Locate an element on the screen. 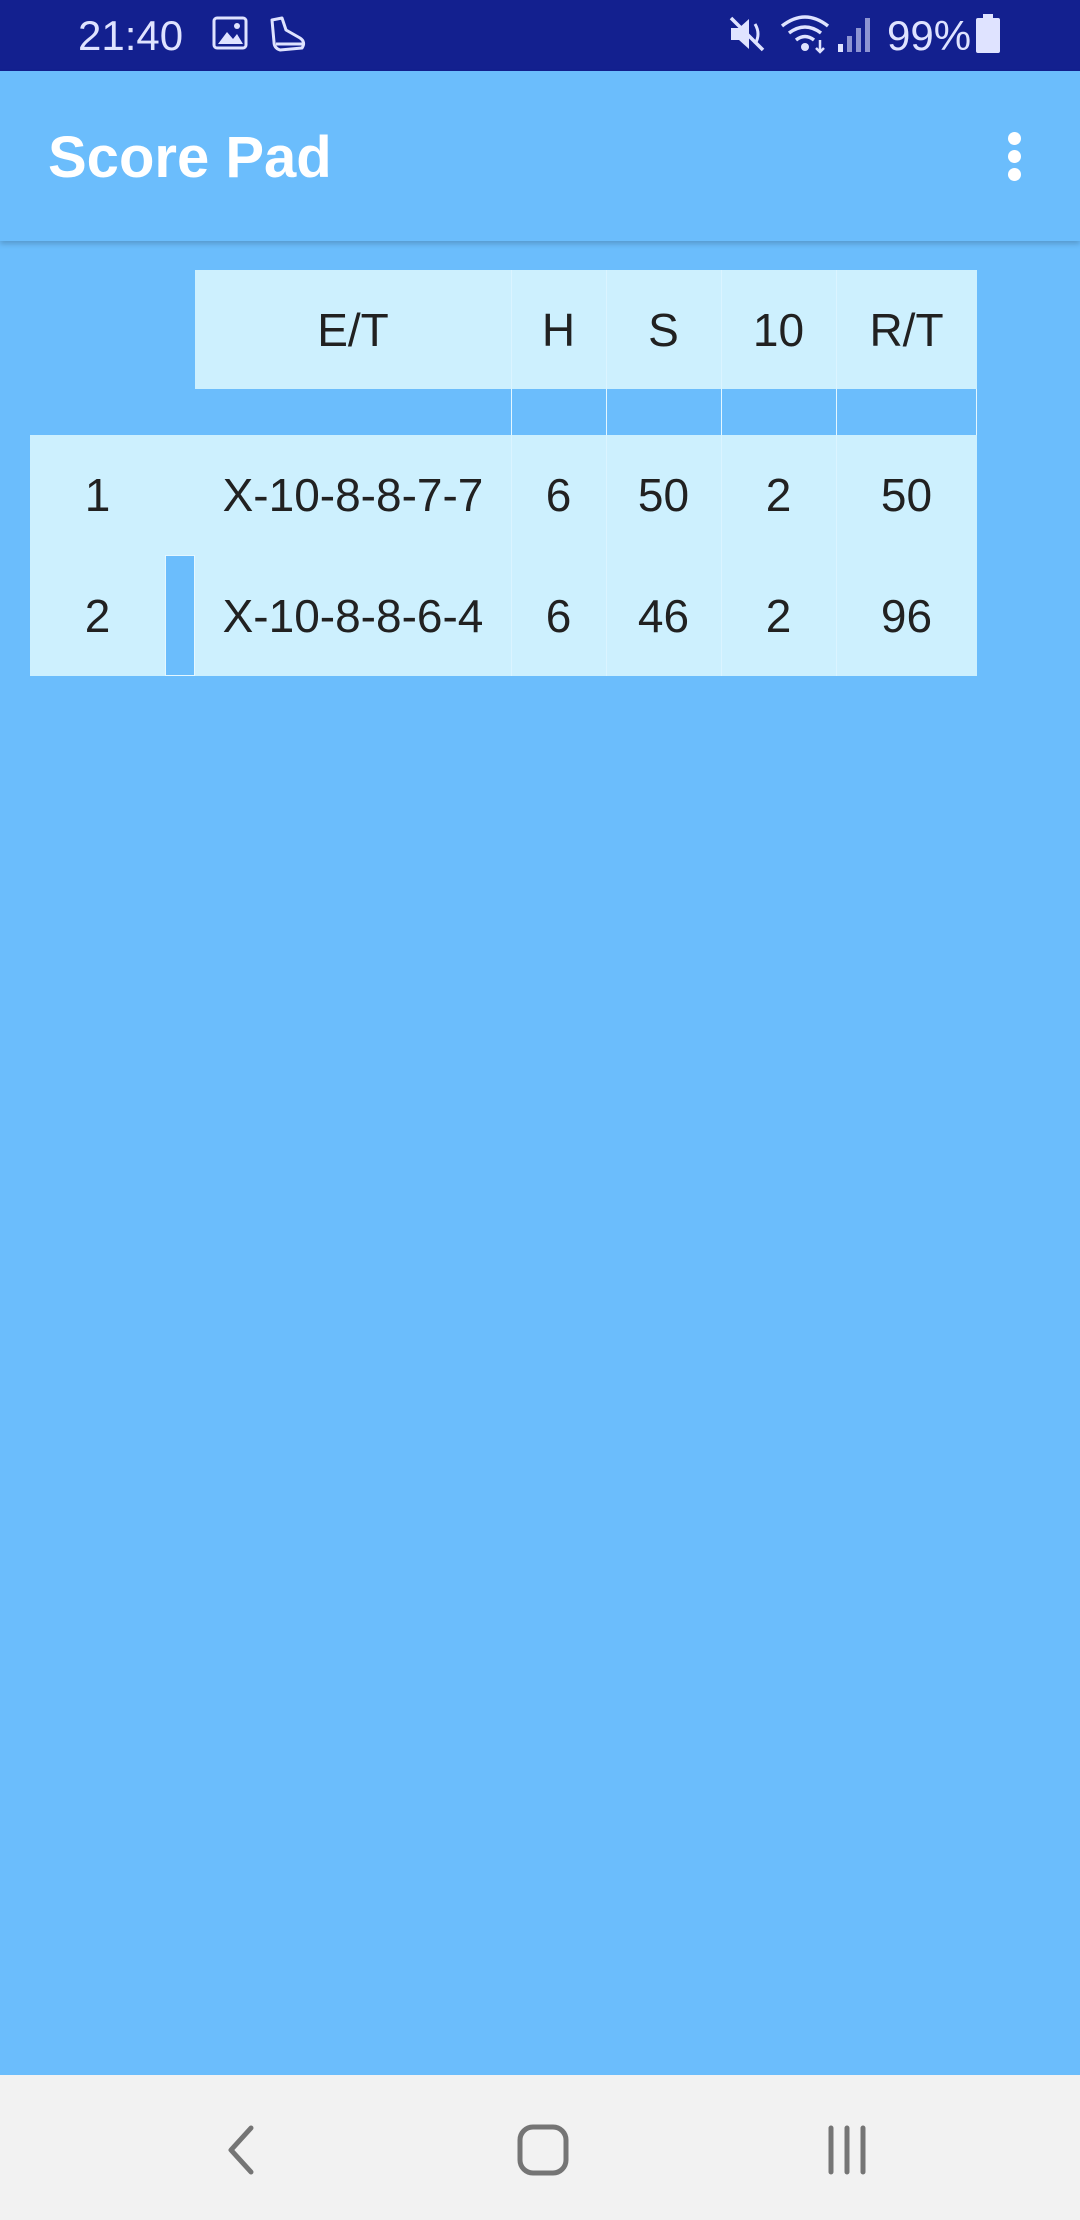 Image resolution: width=1080 pixels, height=2220 pixels. app-bar: Score Pad is located at coordinates (540, 156).